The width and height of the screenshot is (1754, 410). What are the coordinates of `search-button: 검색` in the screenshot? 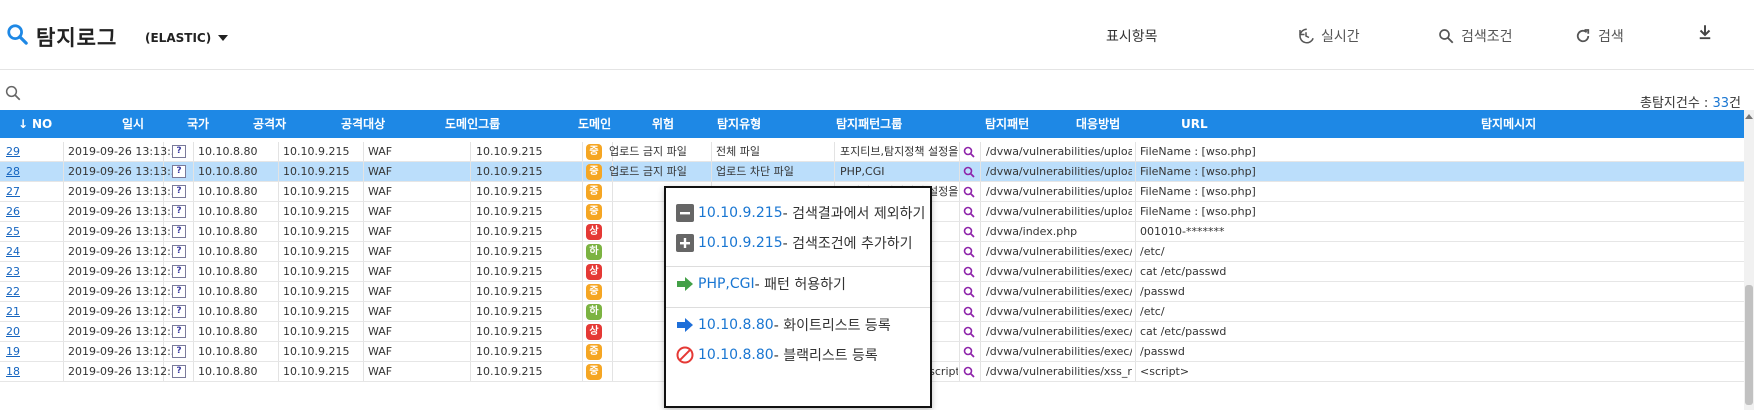 It's located at (1599, 36).